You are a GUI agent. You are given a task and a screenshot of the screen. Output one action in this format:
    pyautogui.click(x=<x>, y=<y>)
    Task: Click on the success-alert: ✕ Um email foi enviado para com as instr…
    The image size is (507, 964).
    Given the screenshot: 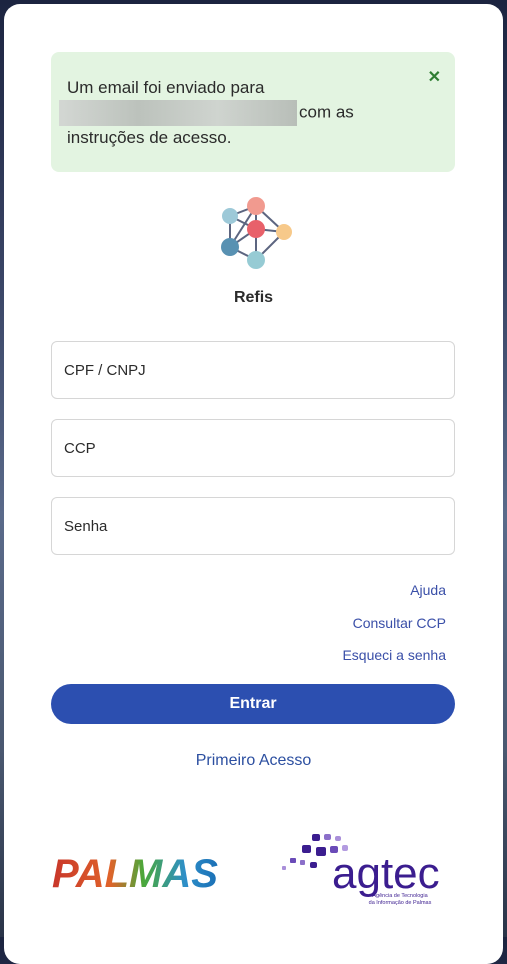 What is the action you would take?
    pyautogui.click(x=253, y=112)
    